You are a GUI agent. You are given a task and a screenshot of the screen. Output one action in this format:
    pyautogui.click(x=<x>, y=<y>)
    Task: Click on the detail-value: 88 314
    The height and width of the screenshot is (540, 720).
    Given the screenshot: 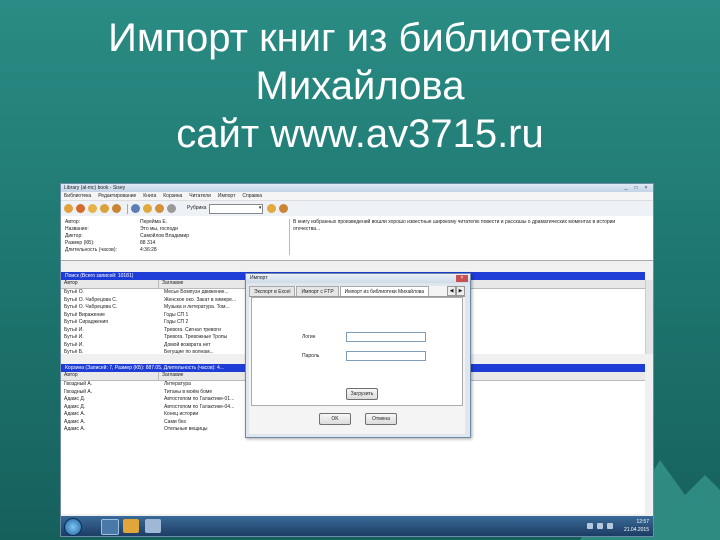 What is the action you would take?
    pyautogui.click(x=148, y=243)
    